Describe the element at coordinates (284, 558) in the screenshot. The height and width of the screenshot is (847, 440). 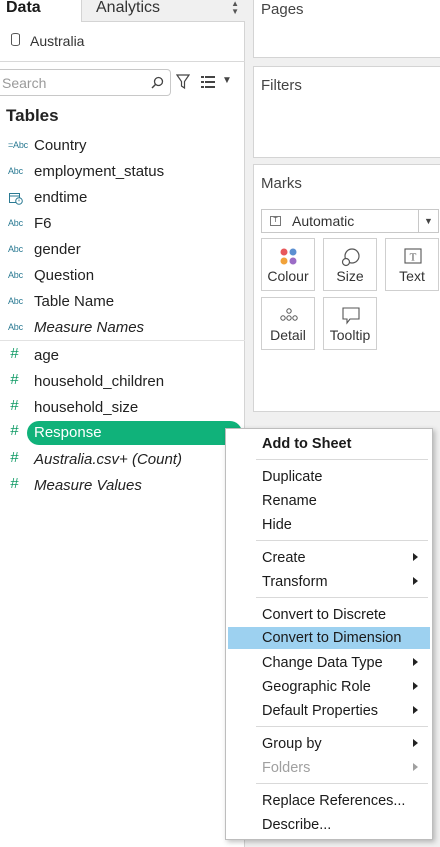
I see `menu-item-label: Create` at that location.